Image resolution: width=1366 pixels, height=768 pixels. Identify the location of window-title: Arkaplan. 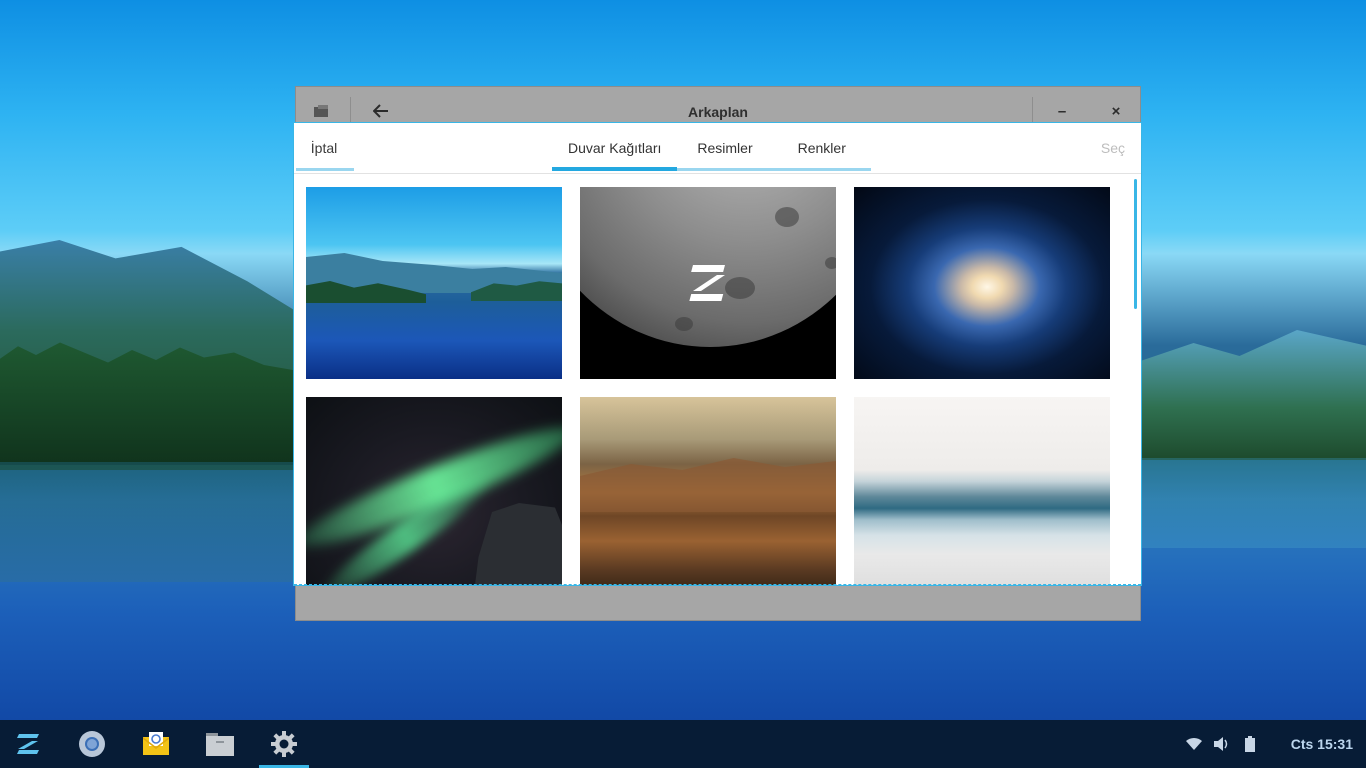
(718, 112).